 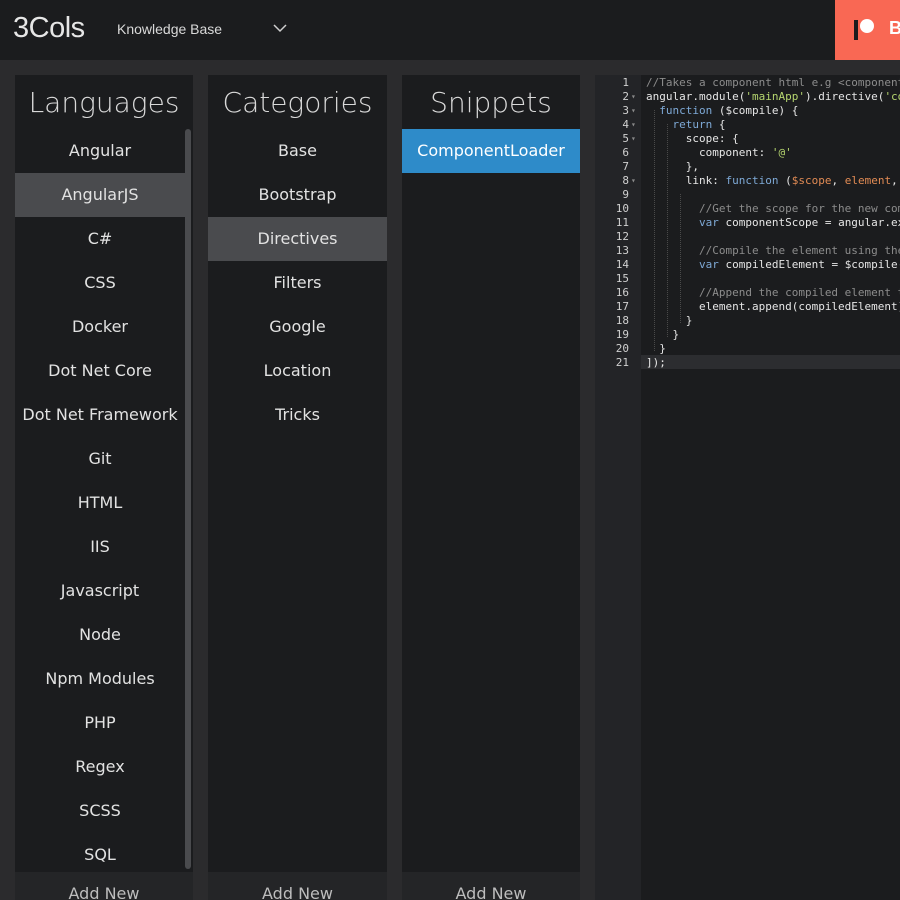 I want to click on app-logo: 3Cols, so click(x=49, y=28).